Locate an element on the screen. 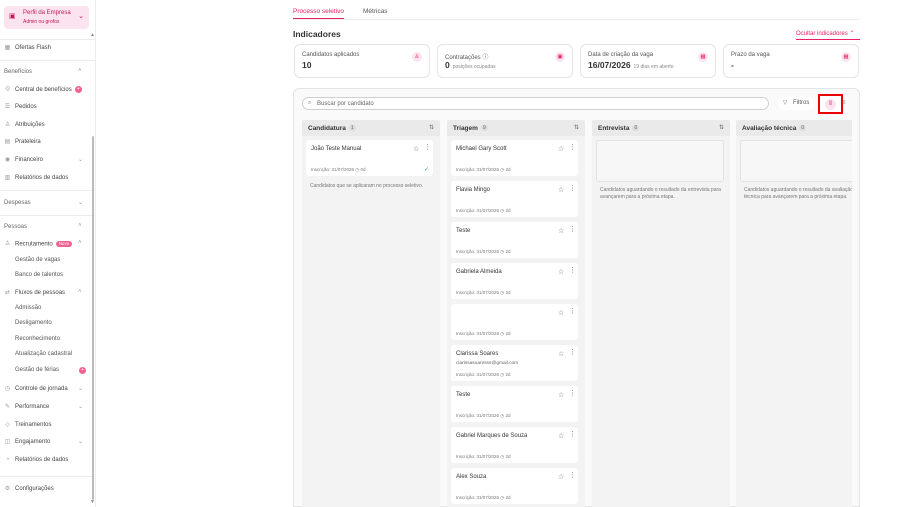 This screenshot has height=507, width=900. scroll-up-icon: ▲ is located at coordinates (92, 35).